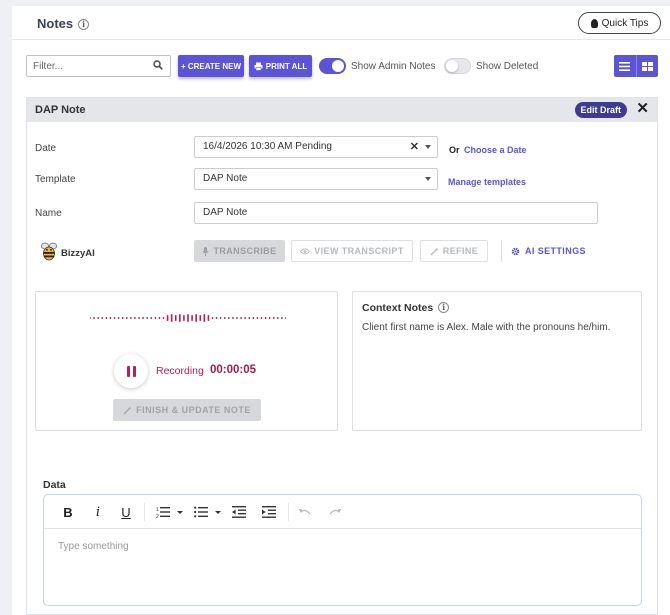 This screenshot has width=670, height=615. I want to click on page-header: Notes i Quick Tips, so click(341, 23).